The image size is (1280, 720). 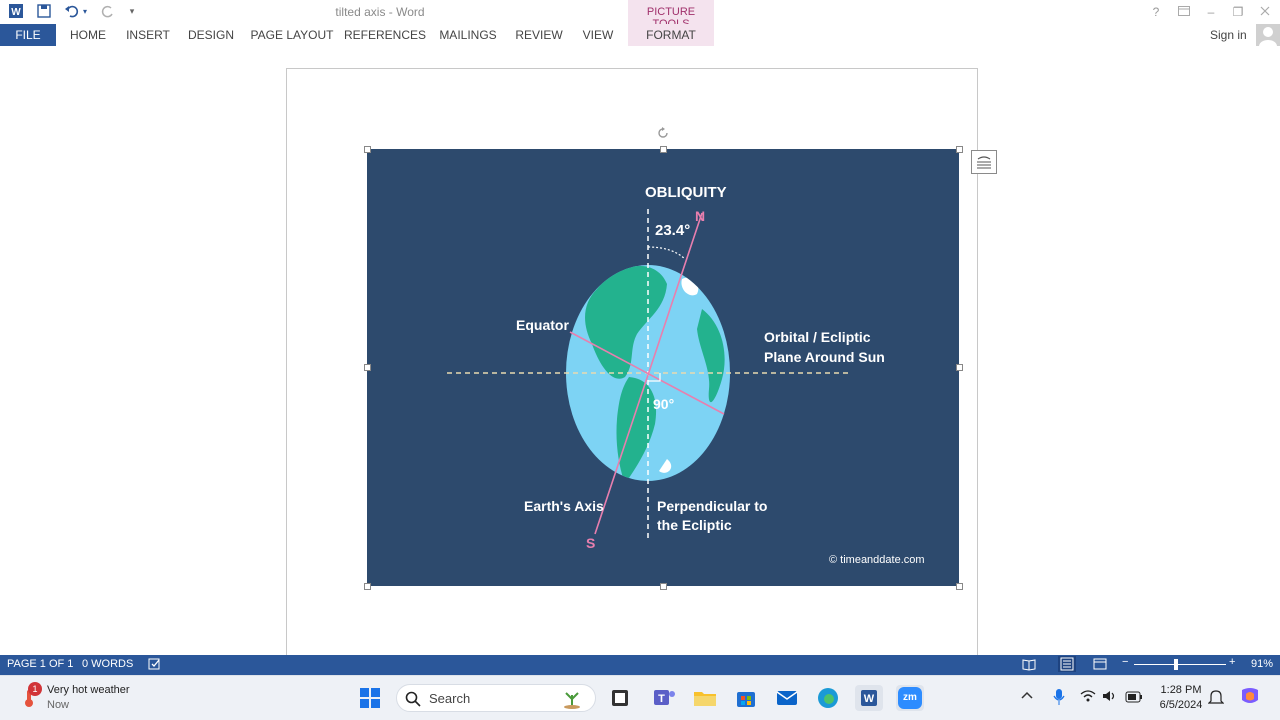 I want to click on weather-badge: 1, so click(x=35, y=689).